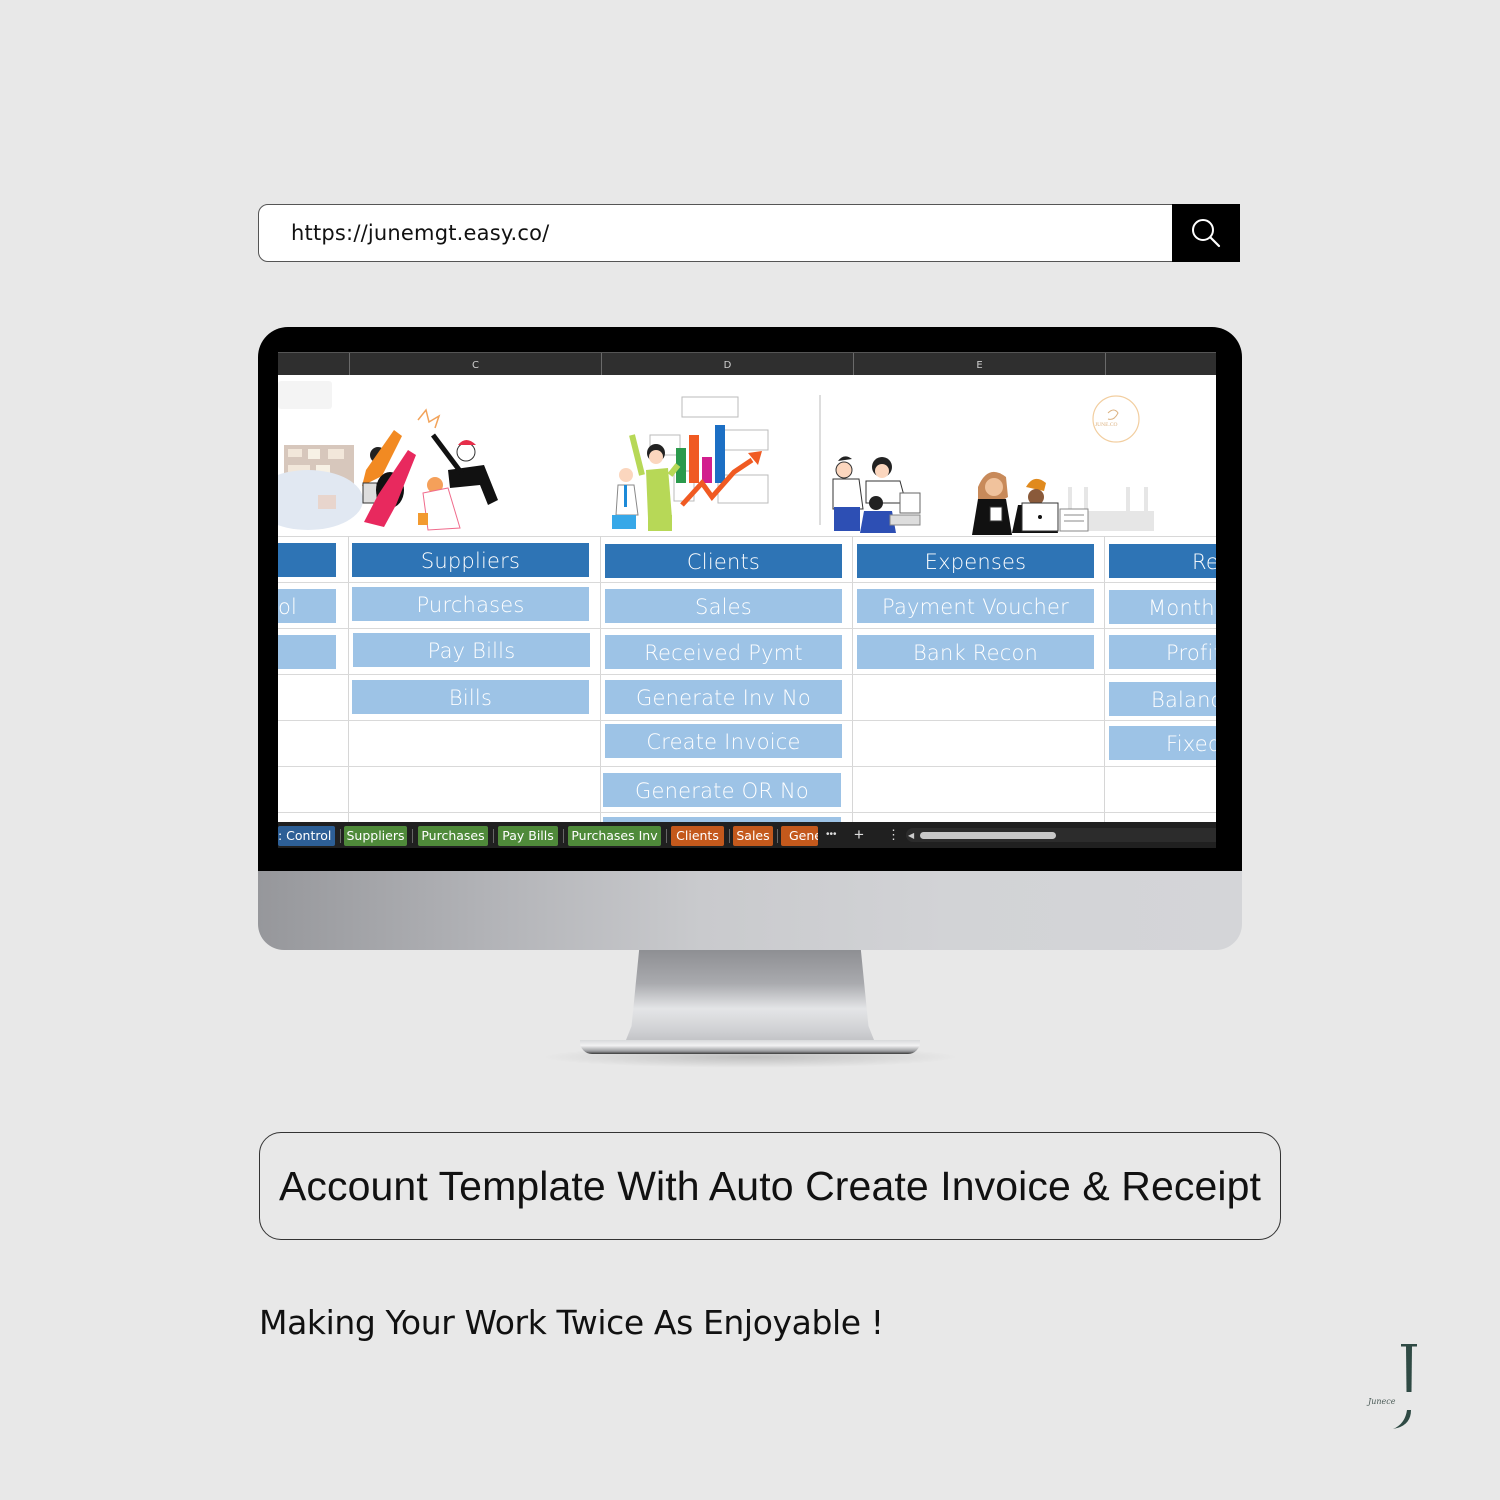  Describe the element at coordinates (375, 836) in the screenshot. I see `sheet-tab-suppliers: Suppliers` at that location.